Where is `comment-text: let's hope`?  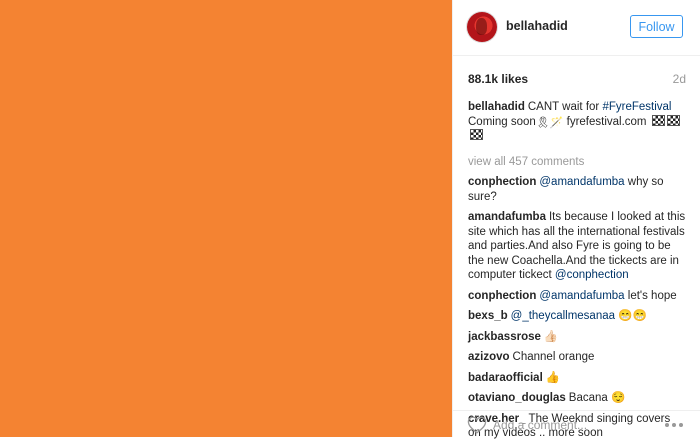
comment-text: let's hope is located at coordinates (650, 295).